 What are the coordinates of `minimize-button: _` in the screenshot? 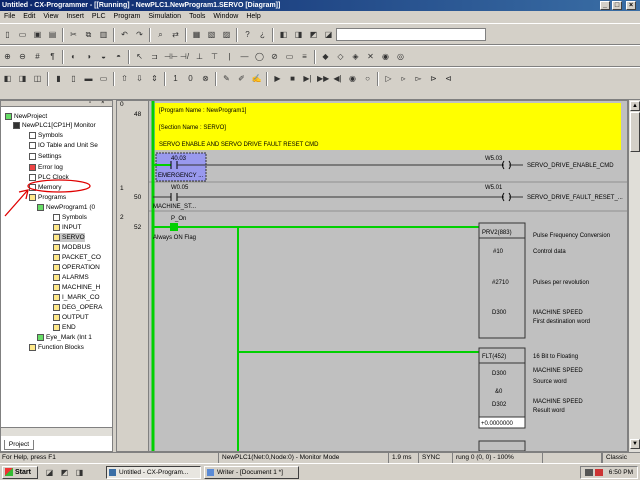 It's located at (605, 5).